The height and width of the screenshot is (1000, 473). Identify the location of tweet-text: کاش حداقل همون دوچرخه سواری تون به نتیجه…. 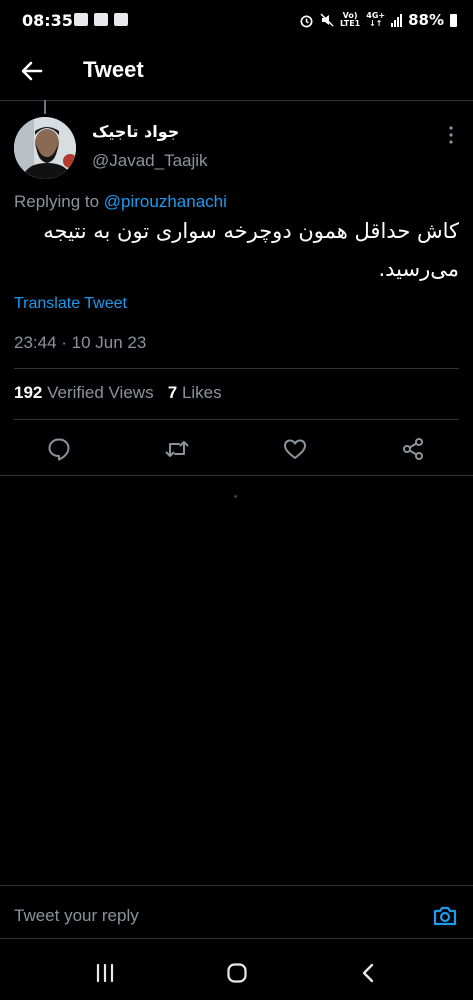
(251, 250).